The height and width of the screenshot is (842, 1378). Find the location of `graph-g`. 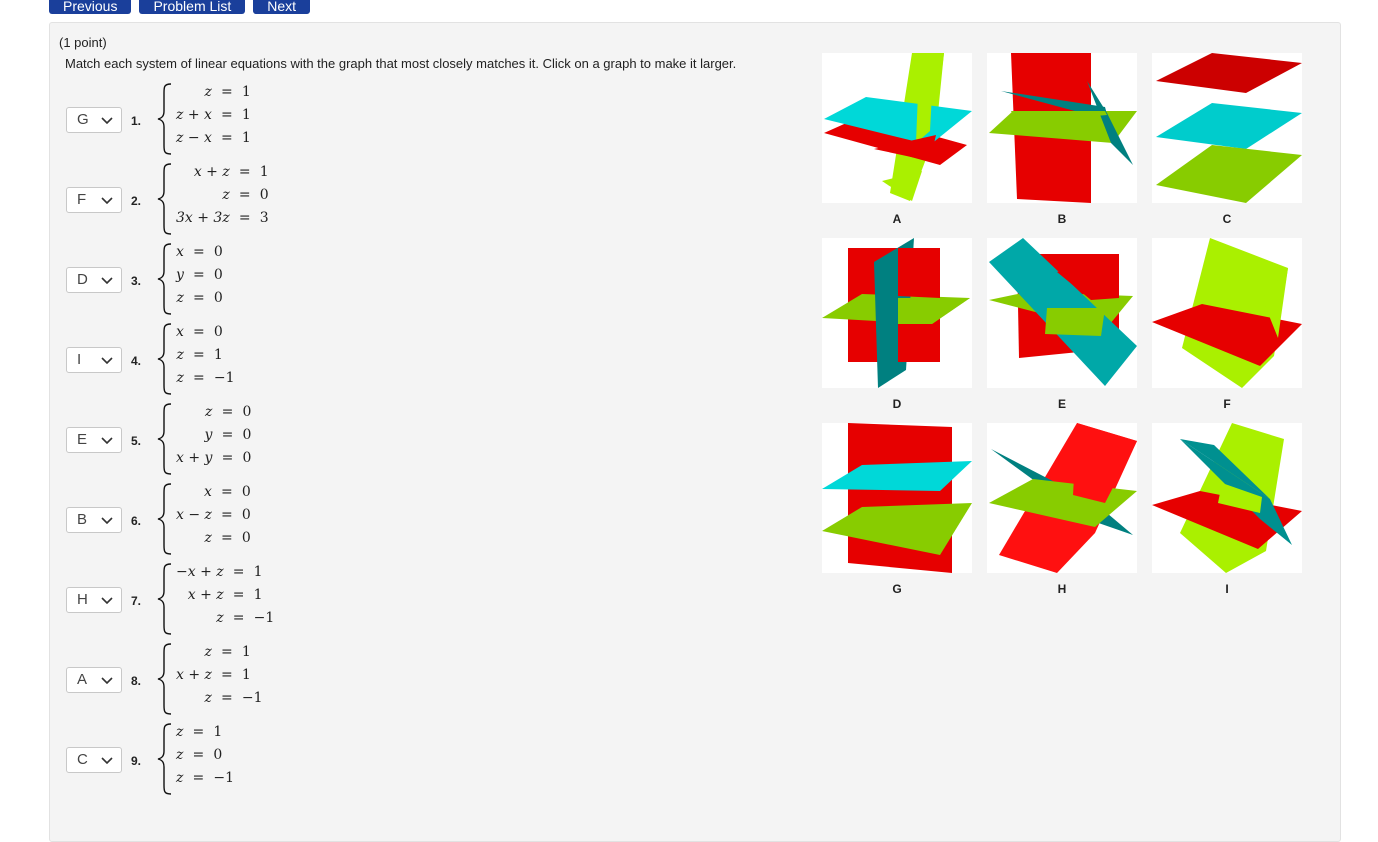

graph-g is located at coordinates (897, 498).